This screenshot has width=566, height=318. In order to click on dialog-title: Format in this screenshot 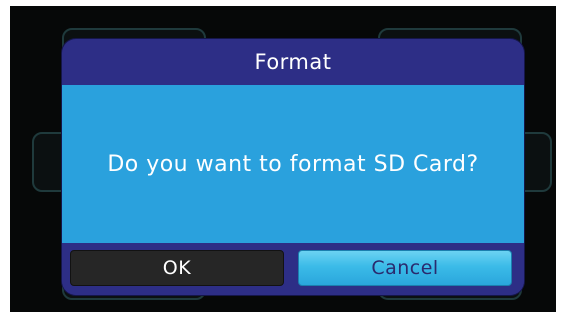, I will do `click(293, 62)`.